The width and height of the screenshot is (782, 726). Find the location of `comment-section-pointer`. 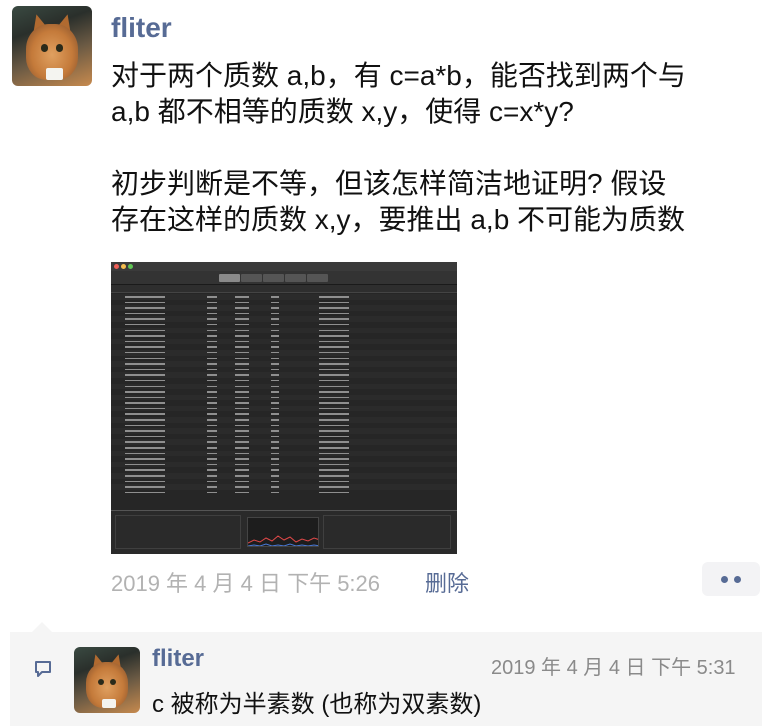

comment-section-pointer is located at coordinates (42, 627).